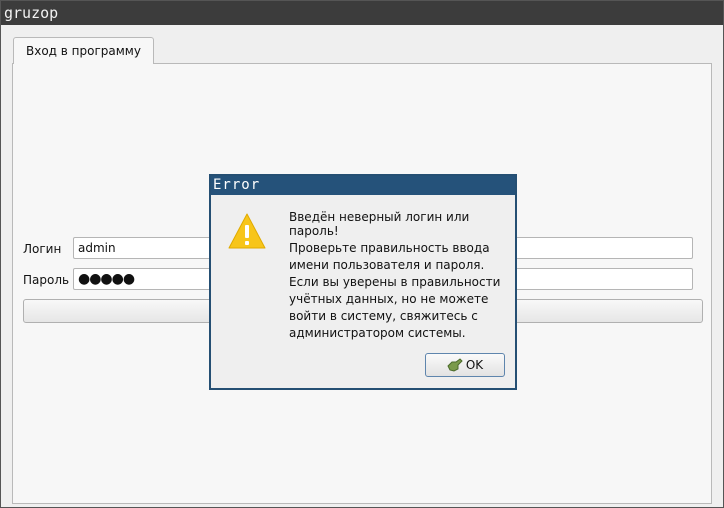 This screenshot has height=508, width=724. Describe the element at coordinates (379, 224) in the screenshot. I see `dialog-message-title: Введён неверный логин или пароль!` at that location.